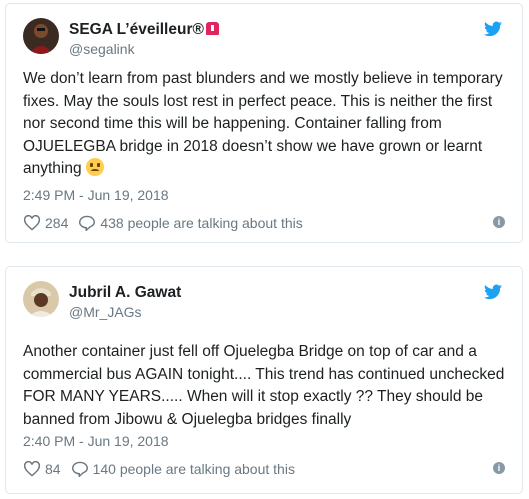 This screenshot has height=499, width=529. What do you see at coordinates (125, 293) in the screenshot?
I see `author-name: Jubril A. Gawat` at bounding box center [125, 293].